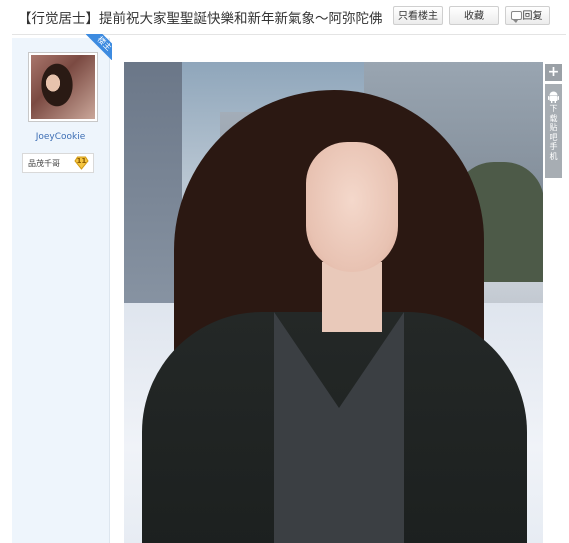 The width and height of the screenshot is (569, 543). I want to click on photo-face, so click(352, 207).